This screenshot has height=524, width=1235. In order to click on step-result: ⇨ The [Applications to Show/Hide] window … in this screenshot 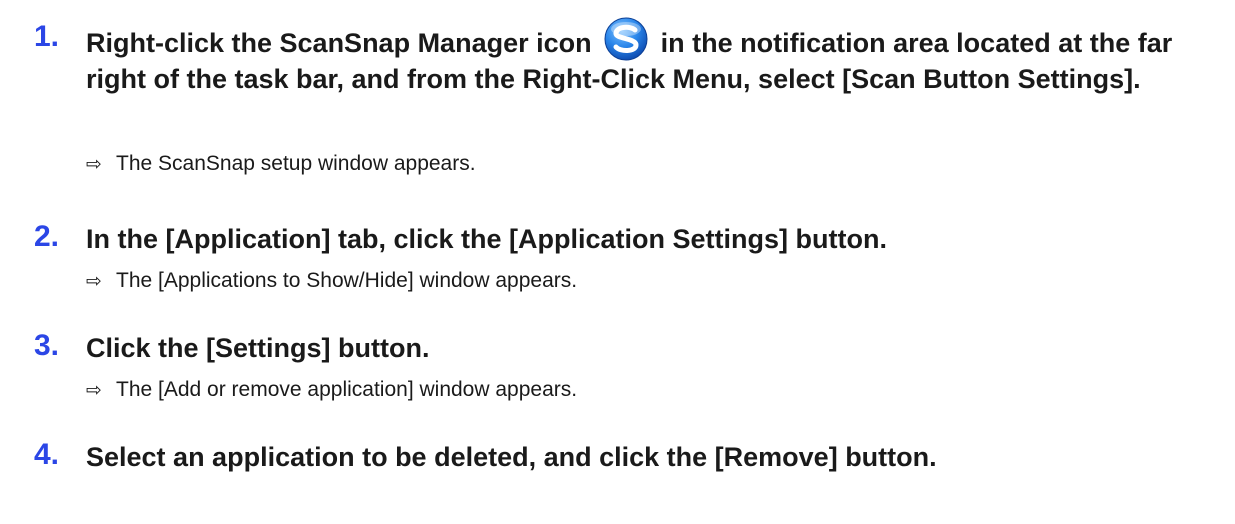, I will do `click(331, 281)`.